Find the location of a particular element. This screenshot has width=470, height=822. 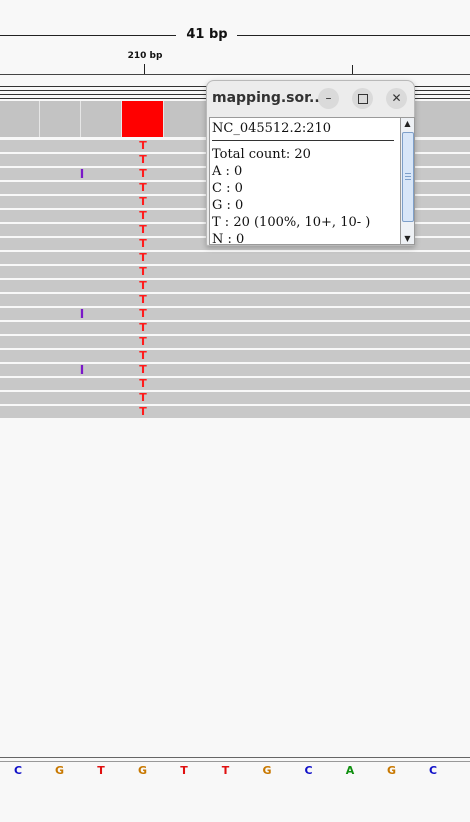

minimize-button: – is located at coordinates (328, 98).